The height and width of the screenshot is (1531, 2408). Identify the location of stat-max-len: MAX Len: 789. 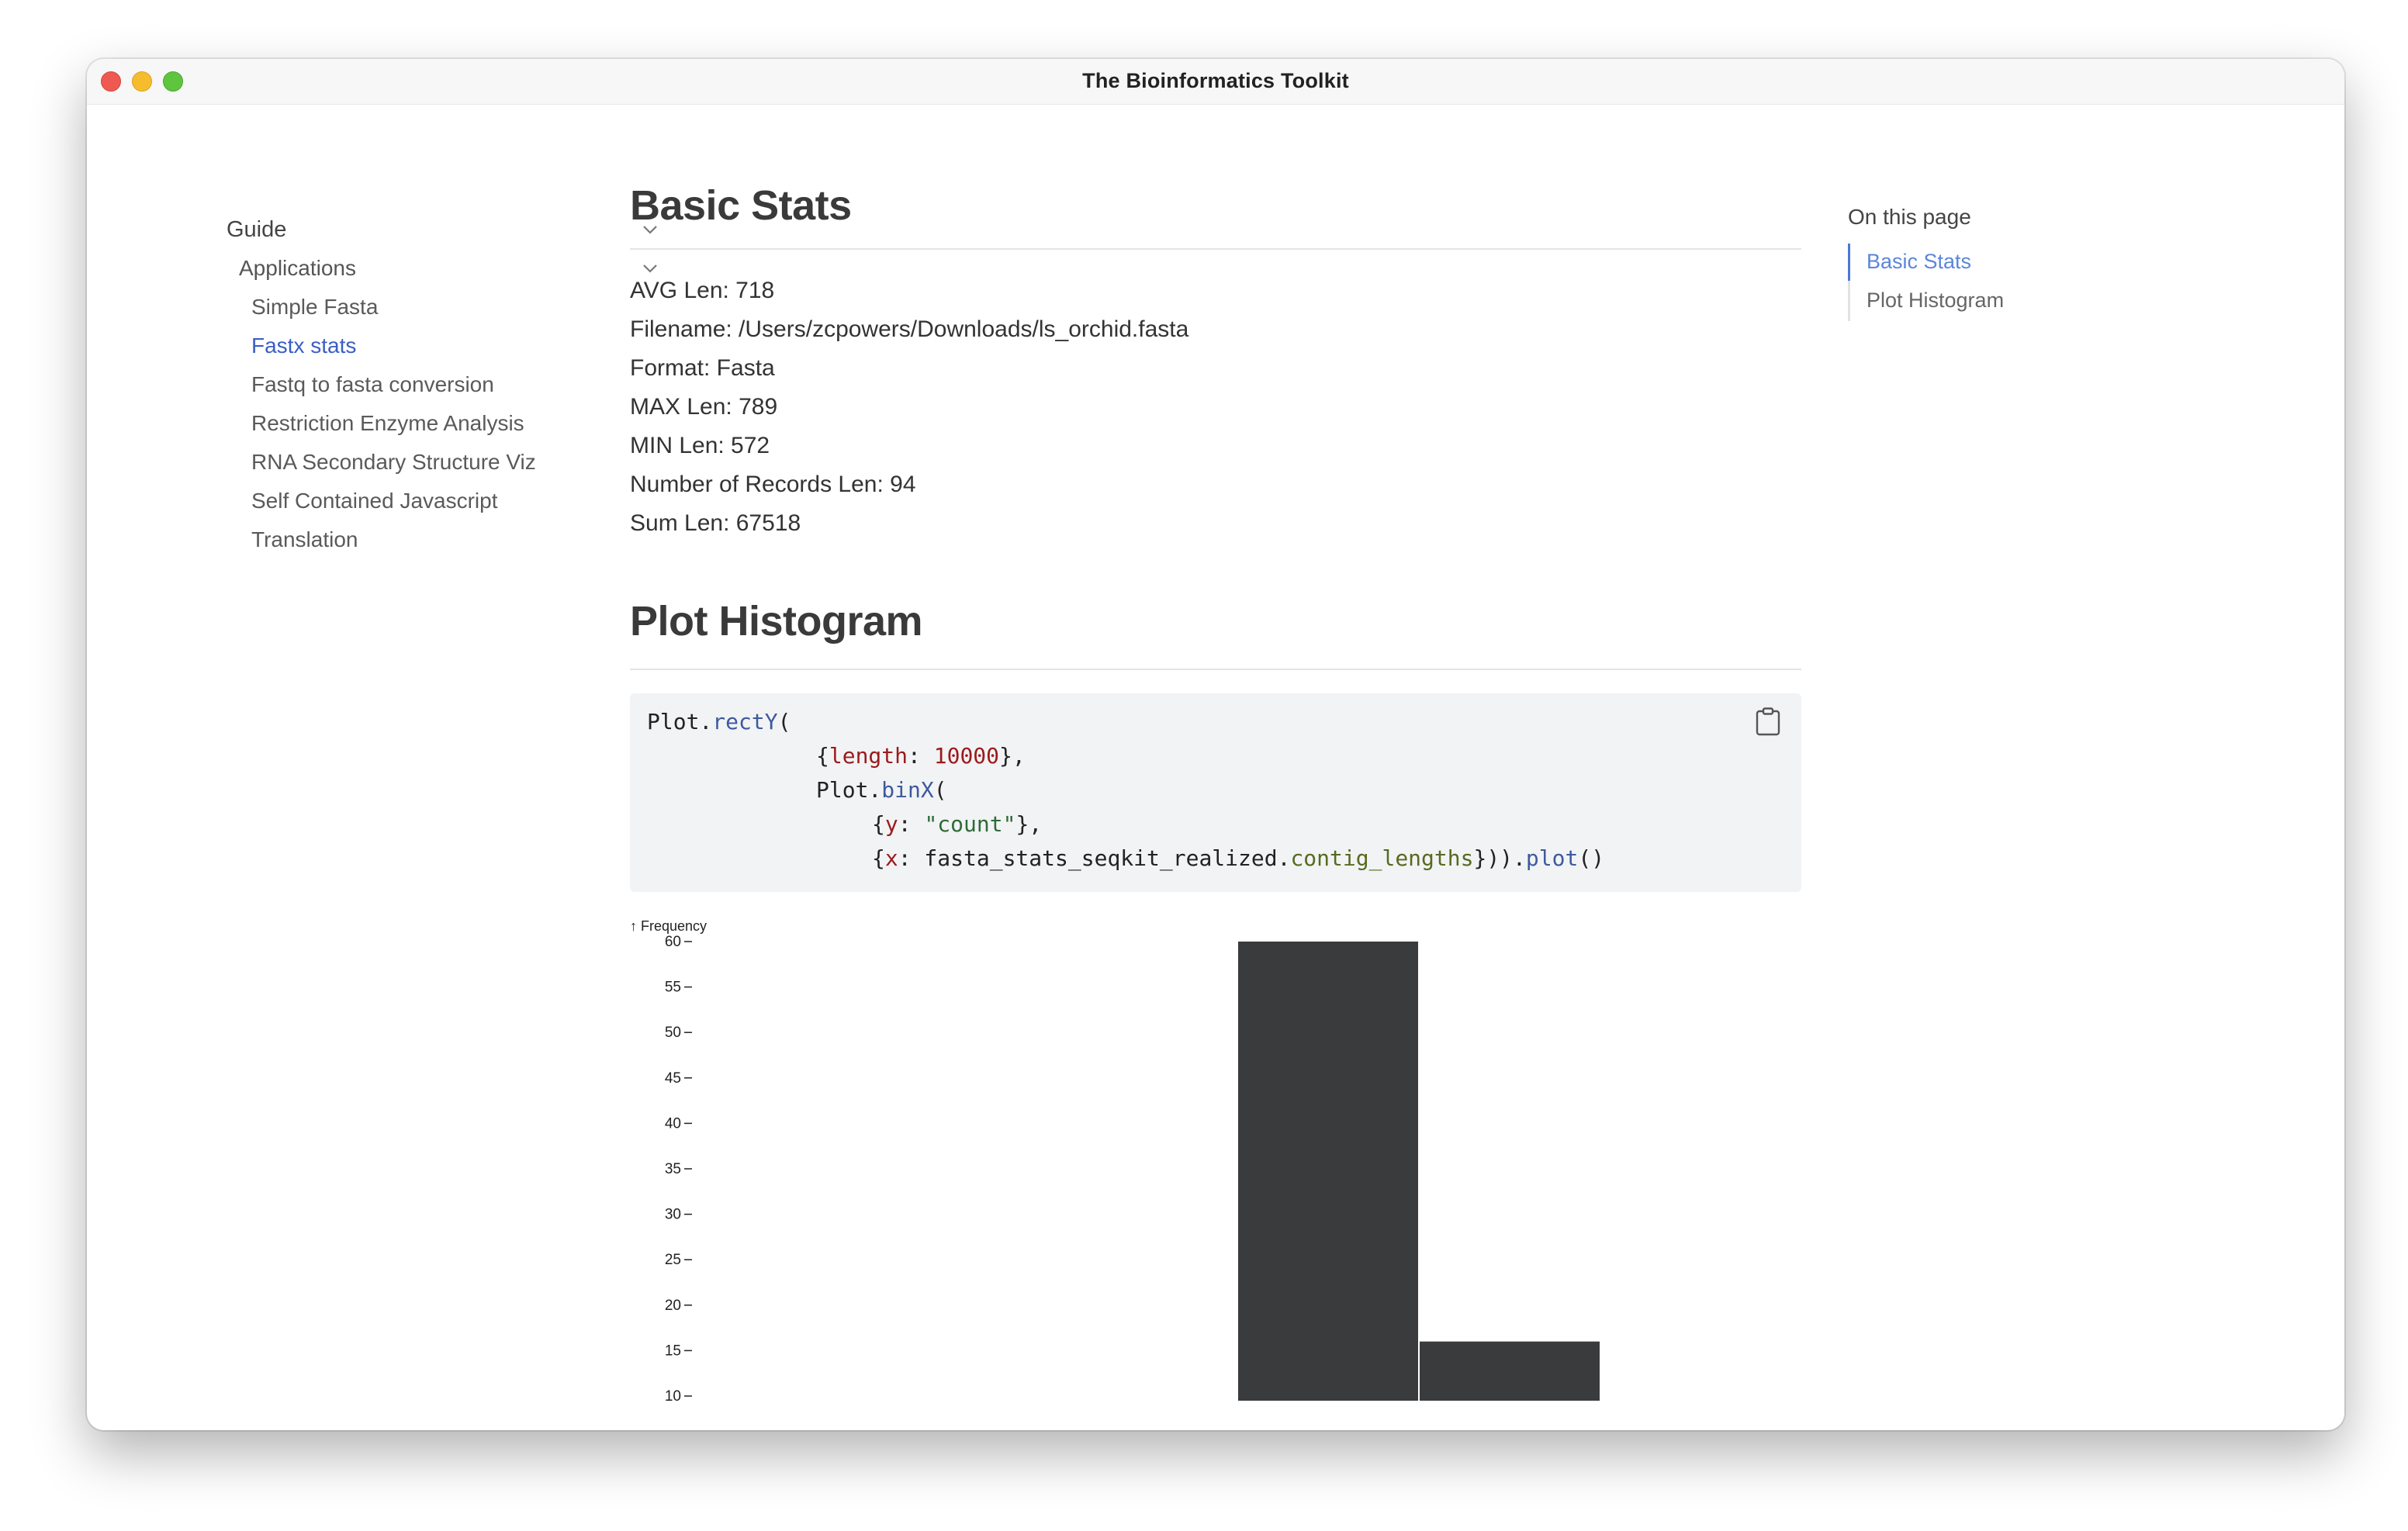
(704, 407).